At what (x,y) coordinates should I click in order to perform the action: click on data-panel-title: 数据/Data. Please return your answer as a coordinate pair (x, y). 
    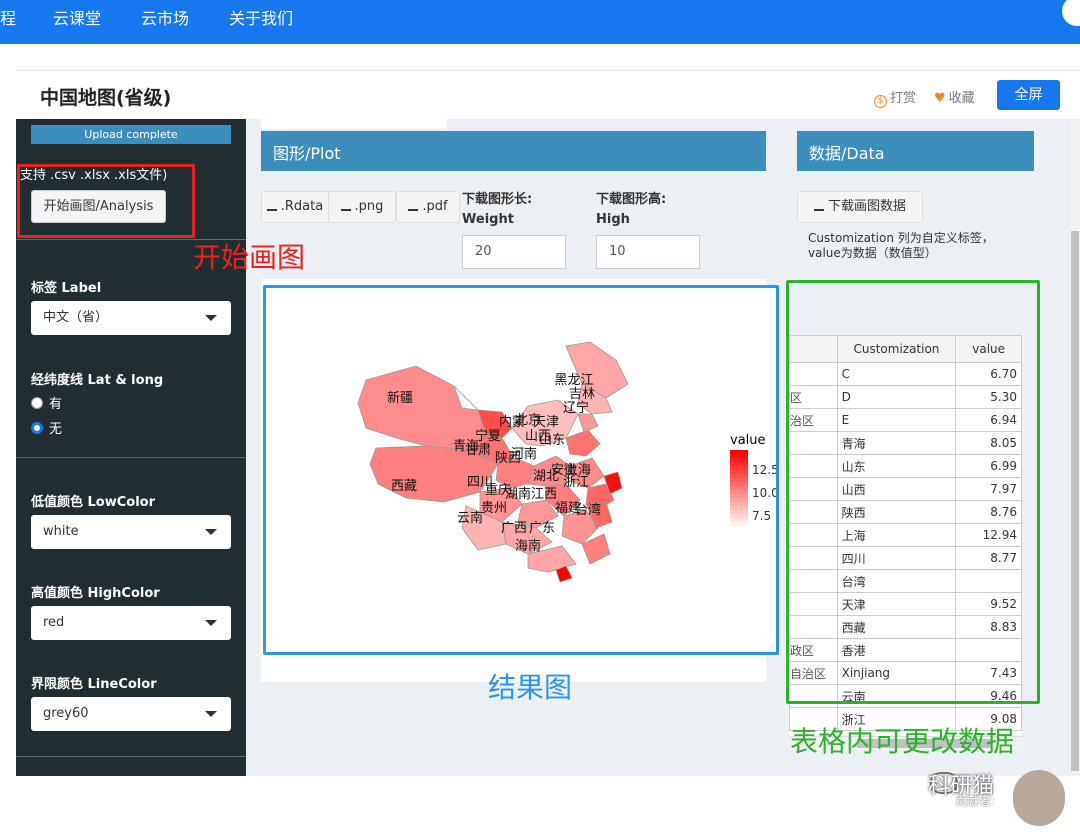
    Looking at the image, I should click on (847, 153).